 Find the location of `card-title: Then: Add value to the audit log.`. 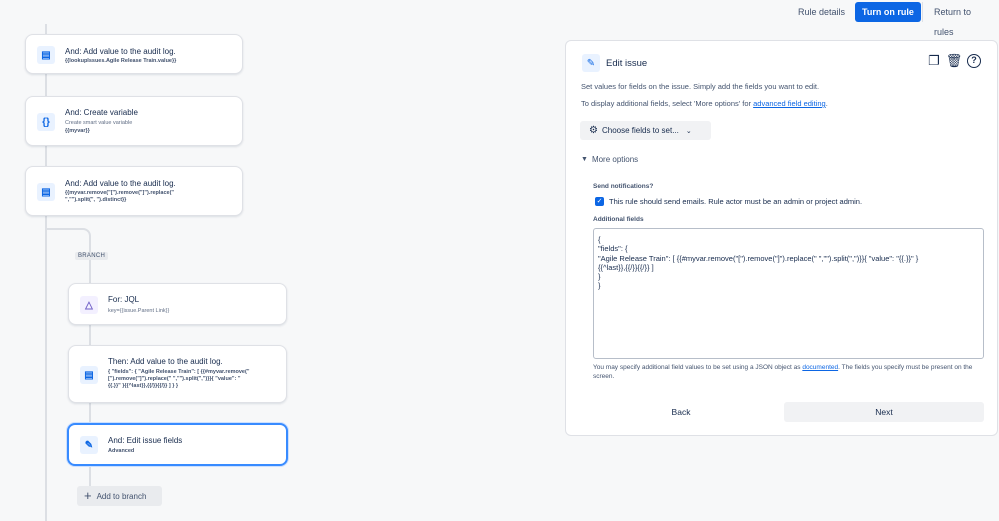

card-title: Then: Add value to the audit log. is located at coordinates (165, 361).